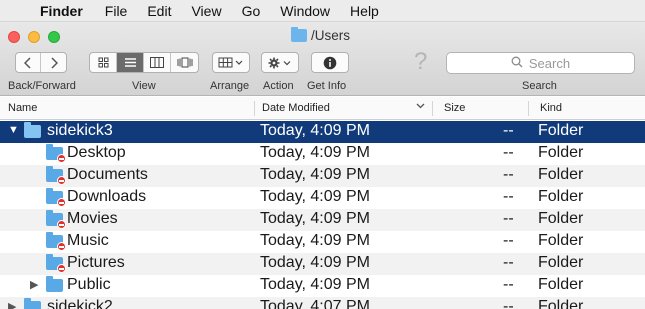 The height and width of the screenshot is (309, 645). What do you see at coordinates (88, 240) in the screenshot?
I see `file-name: Music` at bounding box center [88, 240].